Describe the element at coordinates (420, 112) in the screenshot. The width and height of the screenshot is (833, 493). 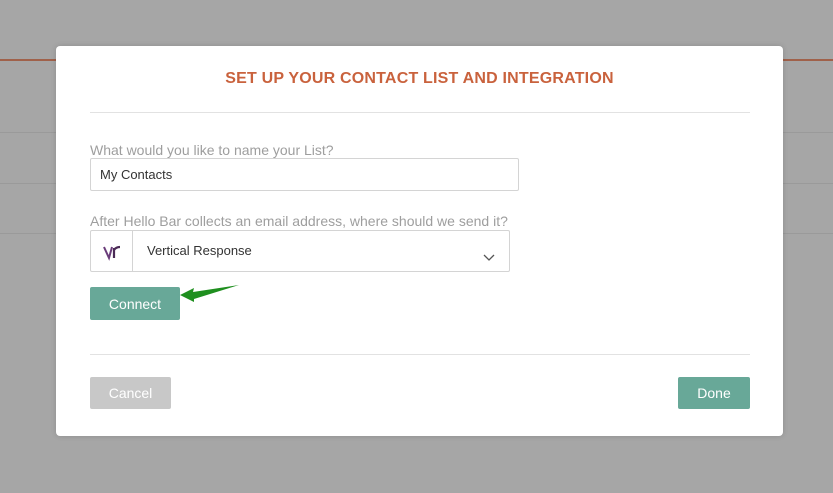
I see `title-divider` at that location.